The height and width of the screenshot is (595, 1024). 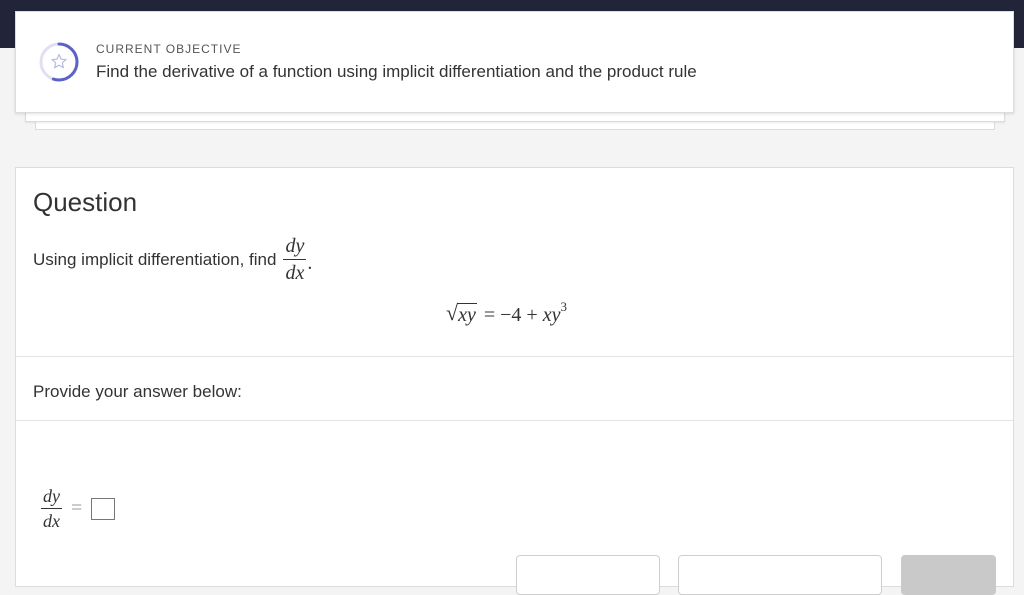 What do you see at coordinates (467, 314) in the screenshot?
I see `radicand: xy` at bounding box center [467, 314].